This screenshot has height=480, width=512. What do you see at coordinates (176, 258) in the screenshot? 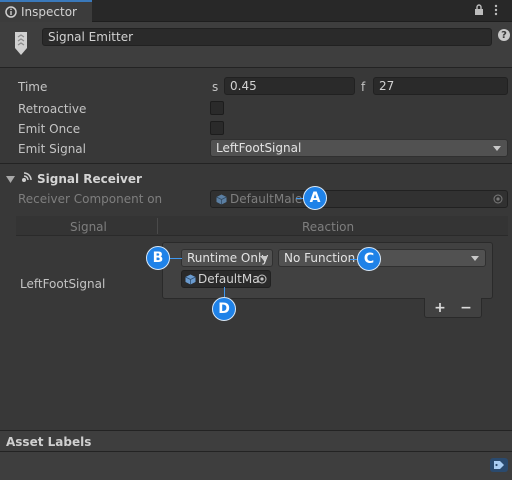
I see `callout-b-leader` at bounding box center [176, 258].